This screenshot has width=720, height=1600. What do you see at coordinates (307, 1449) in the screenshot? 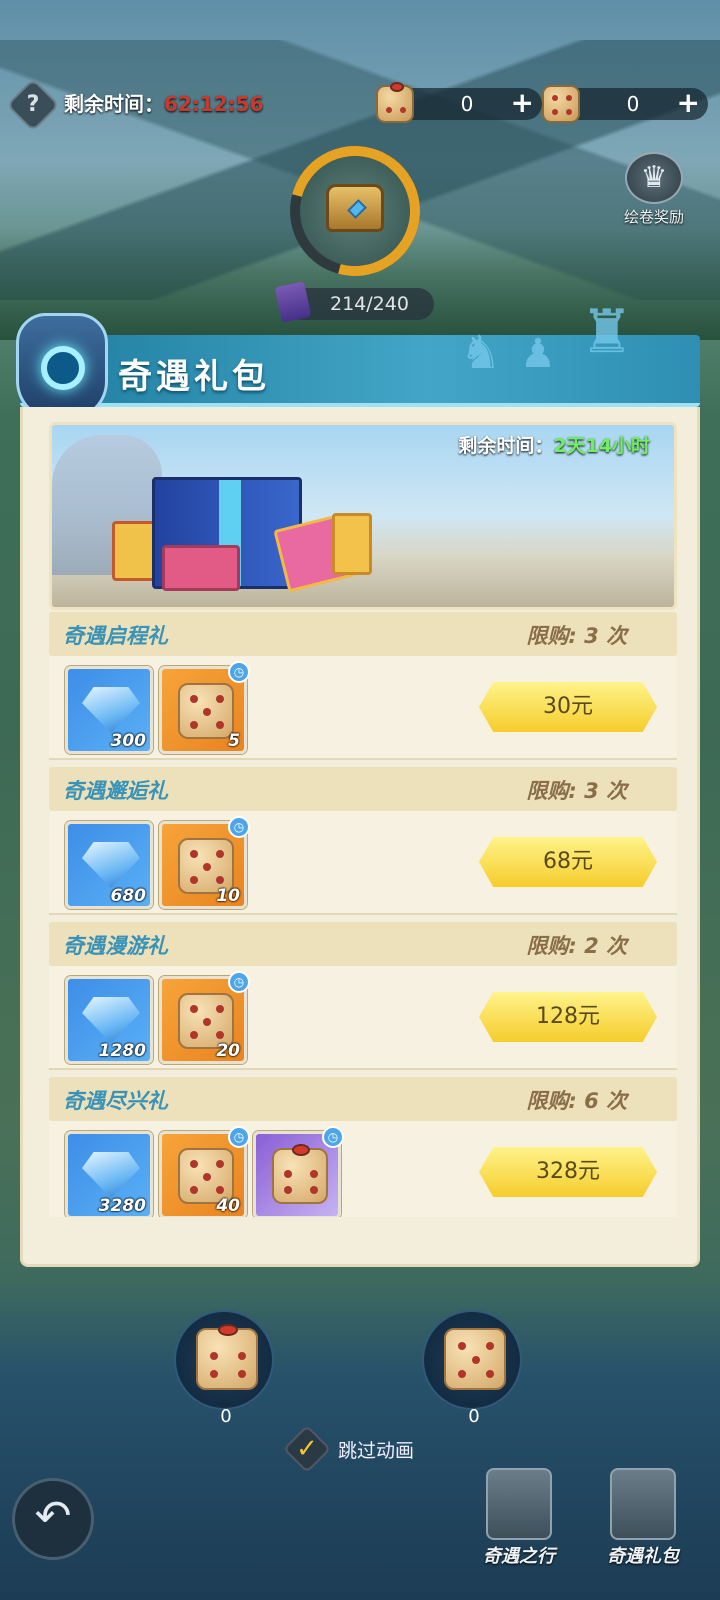
I see `checkmark-icon: ✓` at bounding box center [307, 1449].